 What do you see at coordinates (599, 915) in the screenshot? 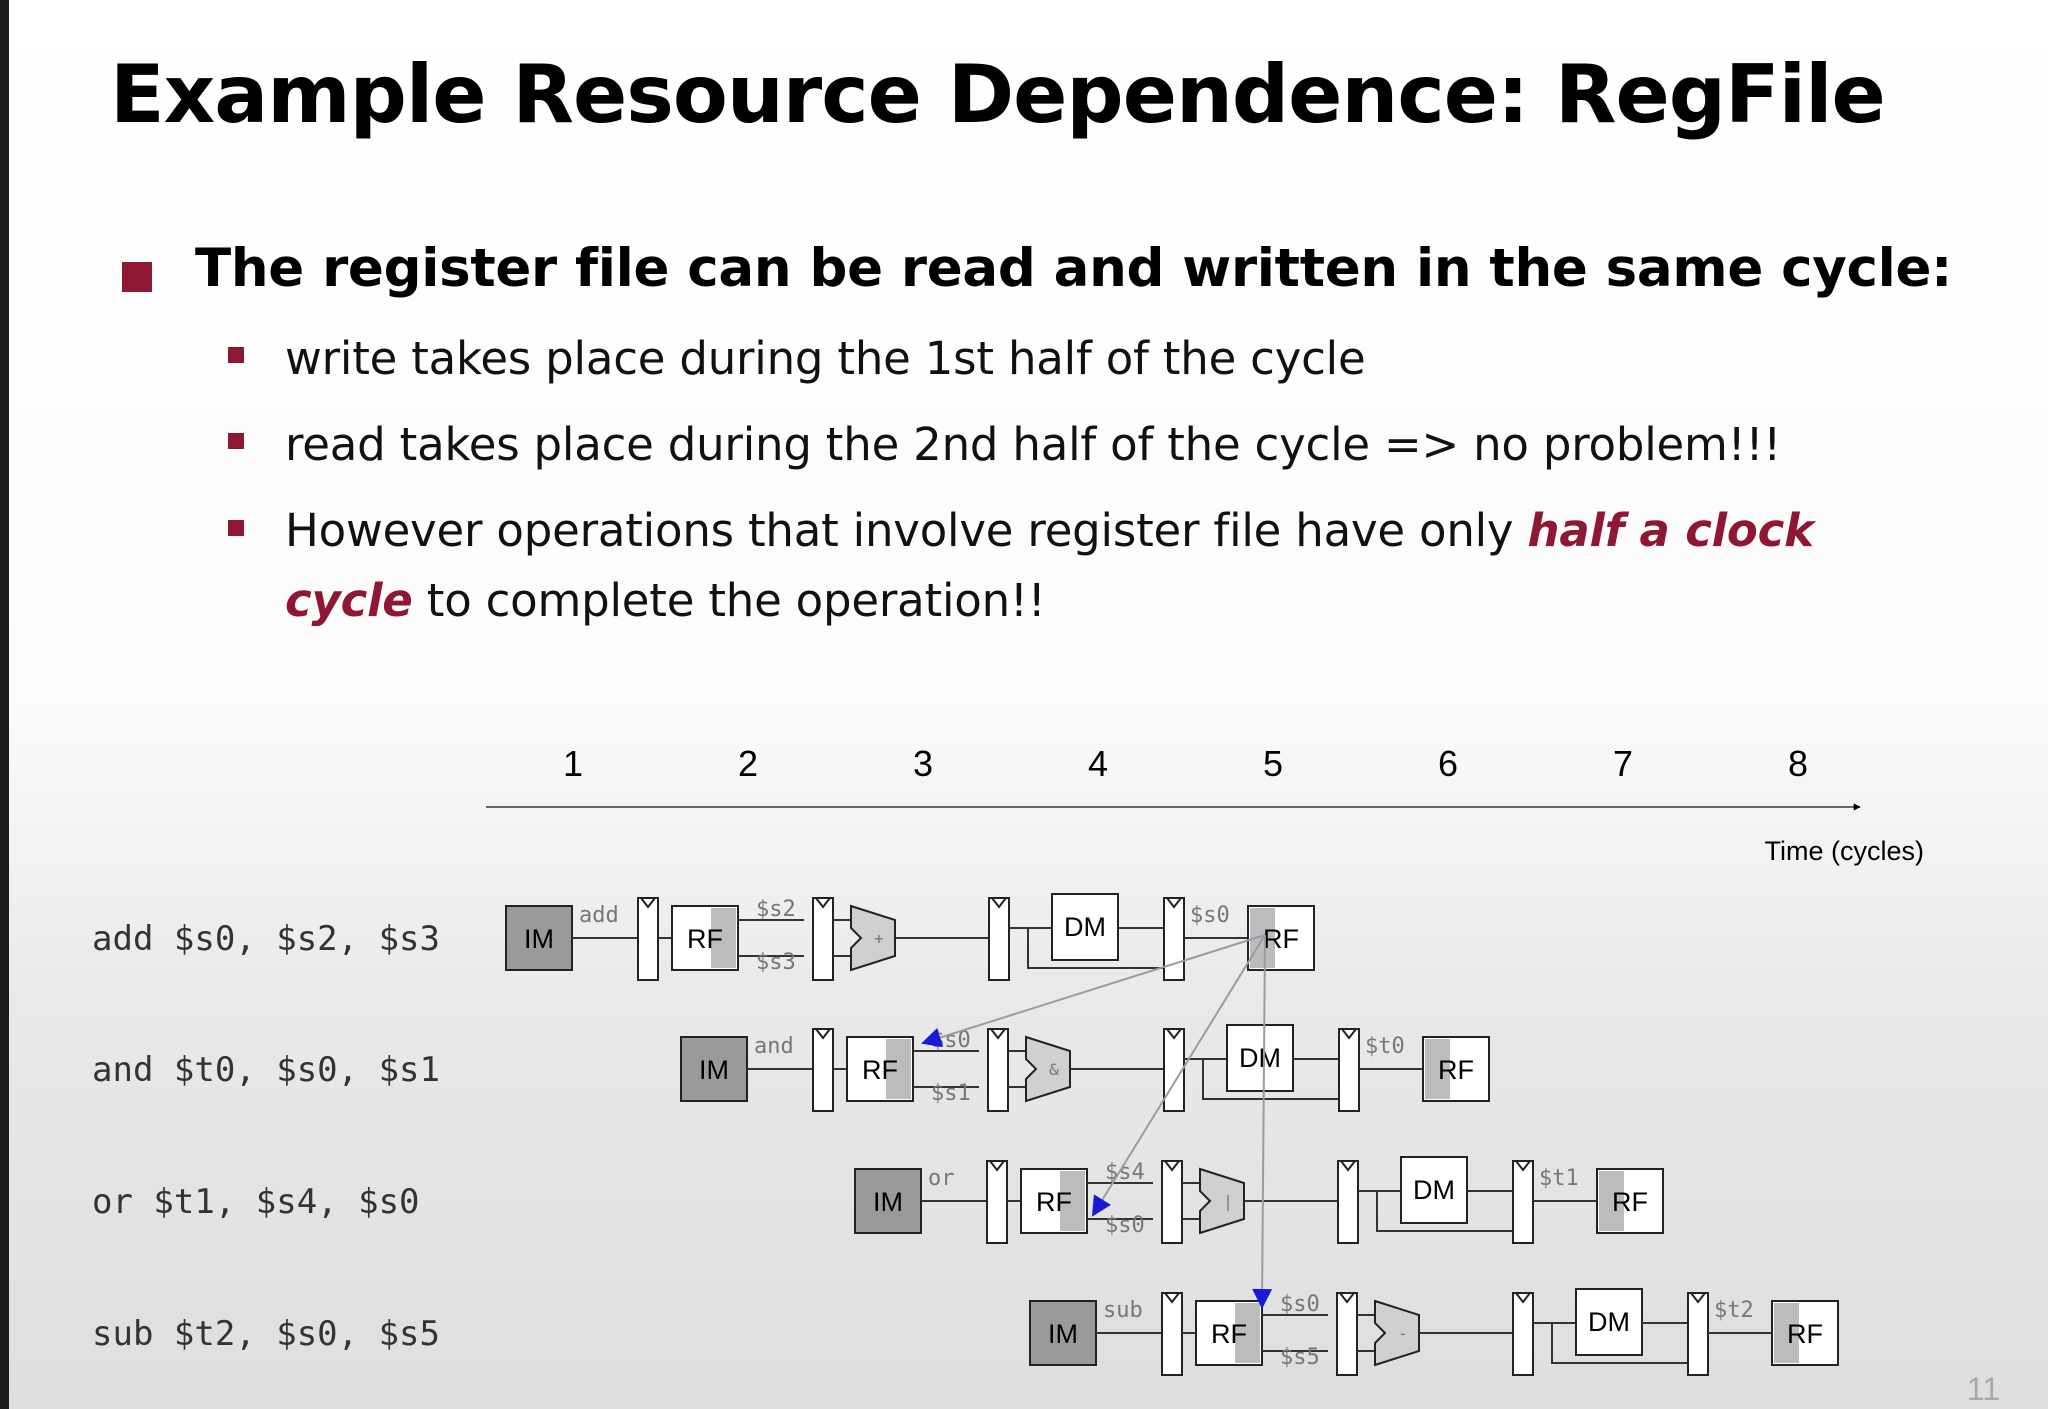
I see `opcode-label: add` at bounding box center [599, 915].